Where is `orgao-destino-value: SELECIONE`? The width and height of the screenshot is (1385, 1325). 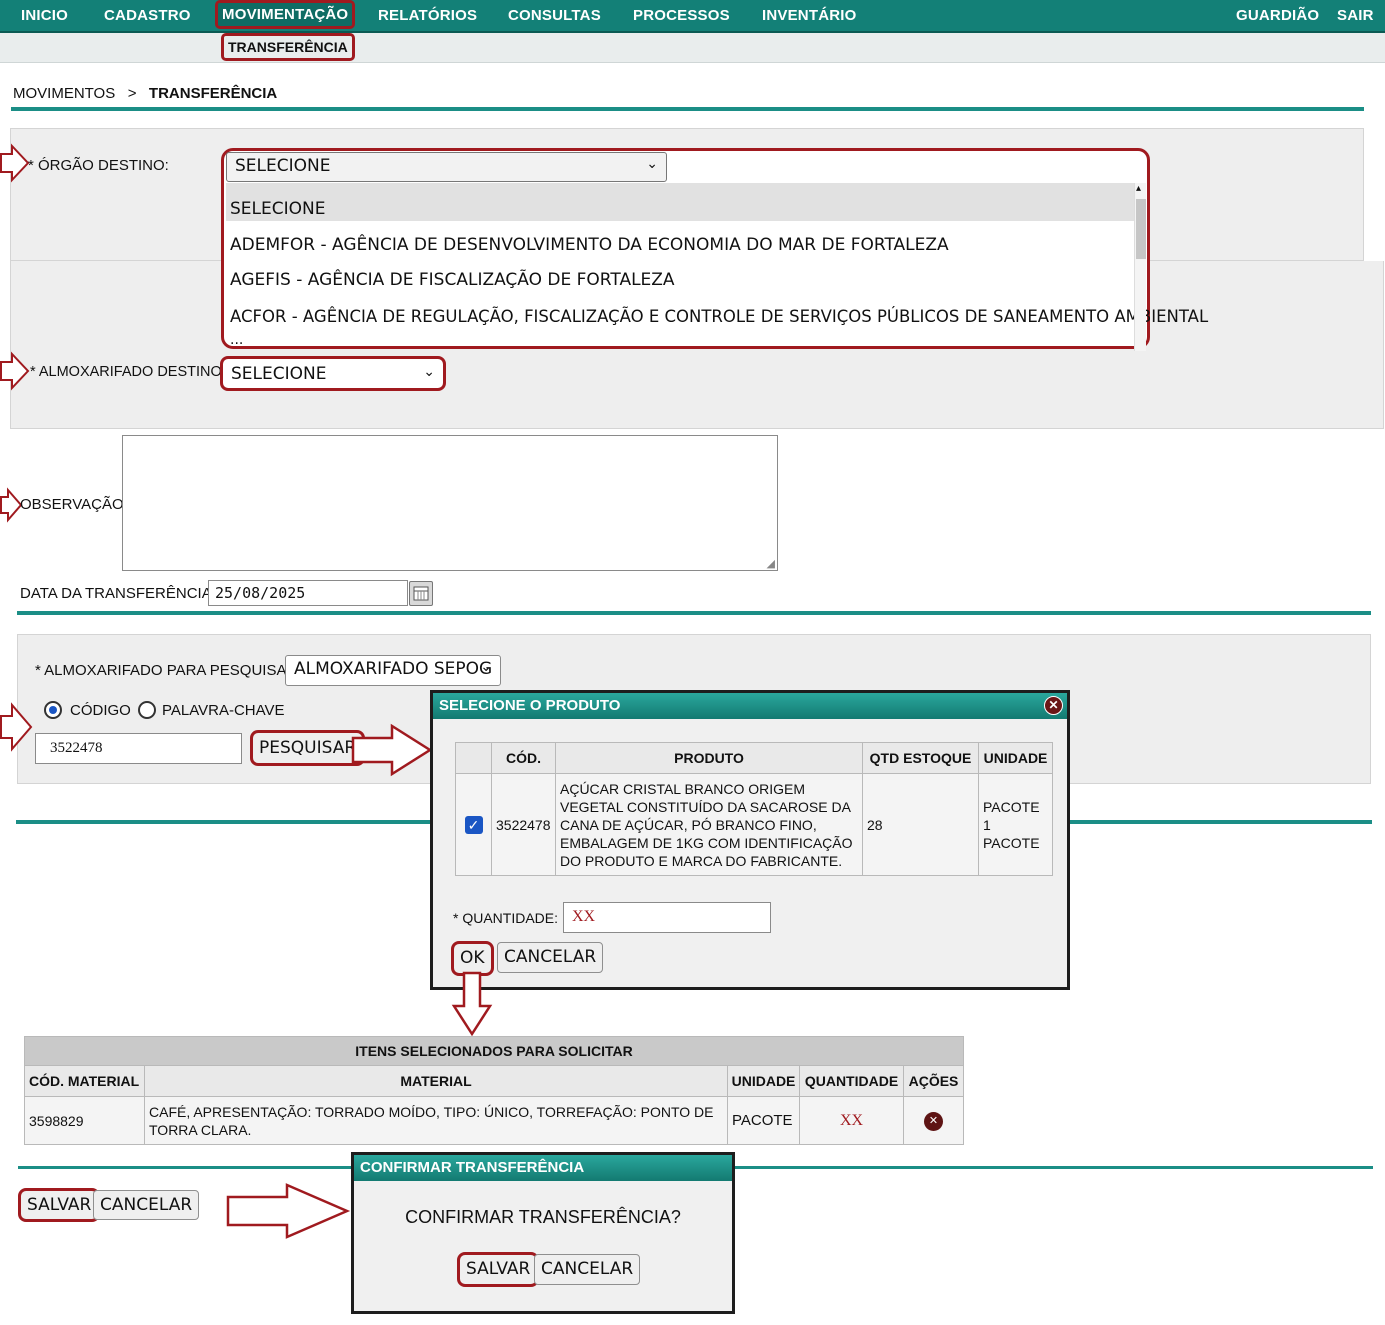
orgao-destino-value: SELECIONE is located at coordinates (283, 166).